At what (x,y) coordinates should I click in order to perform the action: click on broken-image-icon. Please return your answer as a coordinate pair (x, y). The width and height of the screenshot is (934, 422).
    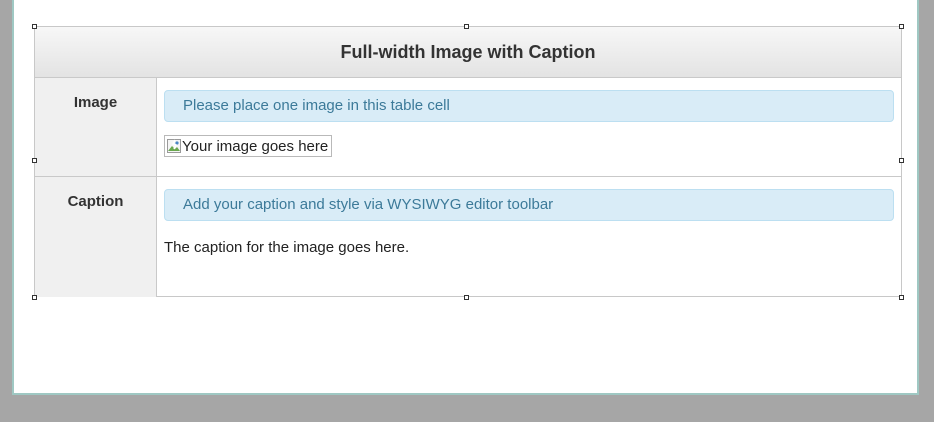
    Looking at the image, I should click on (174, 146).